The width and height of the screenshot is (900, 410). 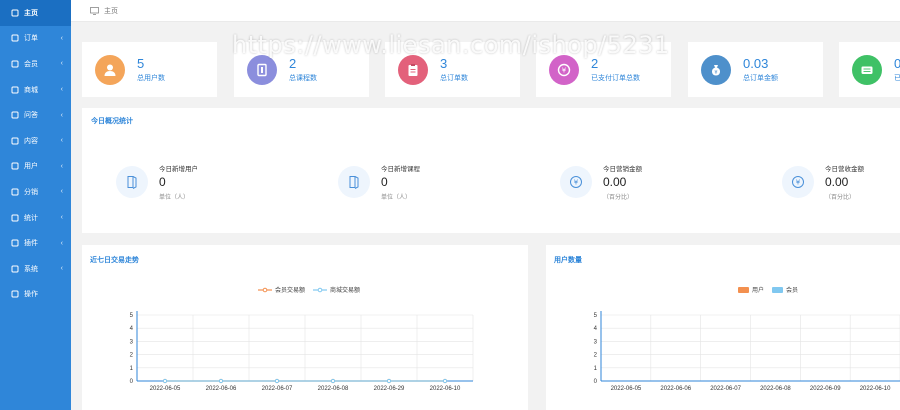 I want to click on stat-text: 0已, so click(x=897, y=69).